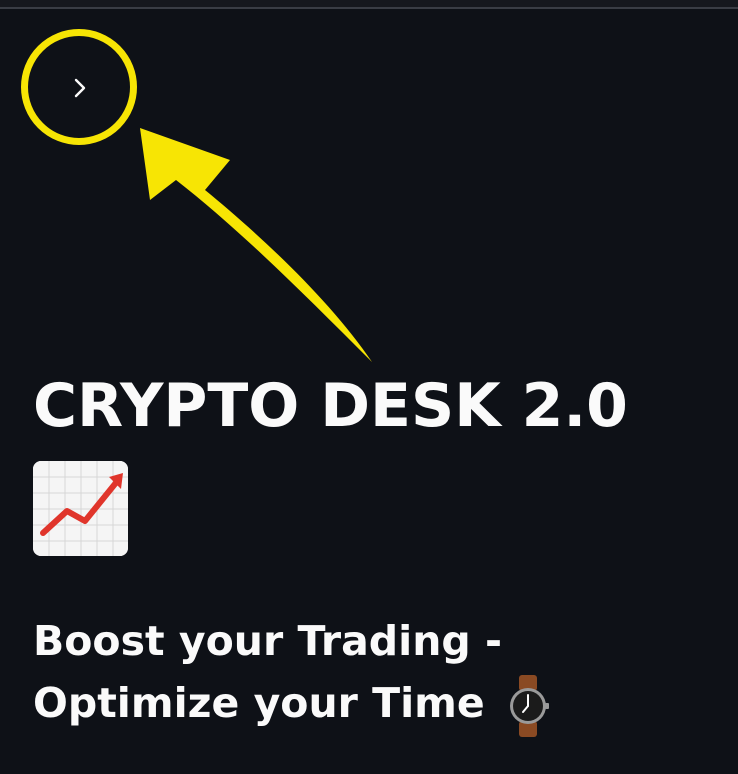  I want to click on top-border, so click(369, 4).